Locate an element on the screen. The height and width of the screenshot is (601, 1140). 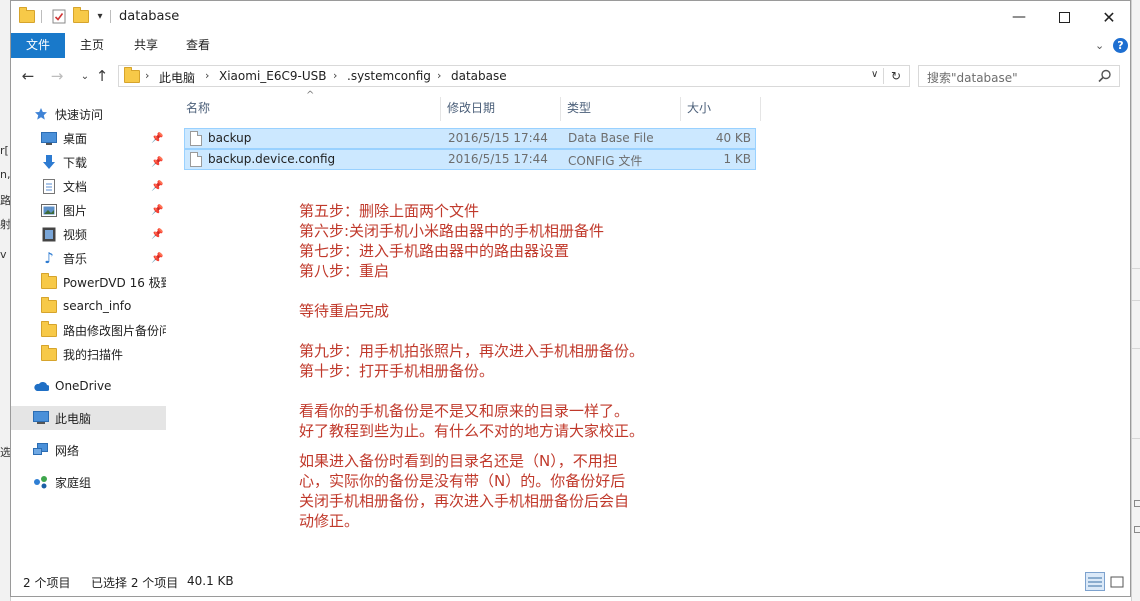
window-title: database is located at coordinates (149, 16).